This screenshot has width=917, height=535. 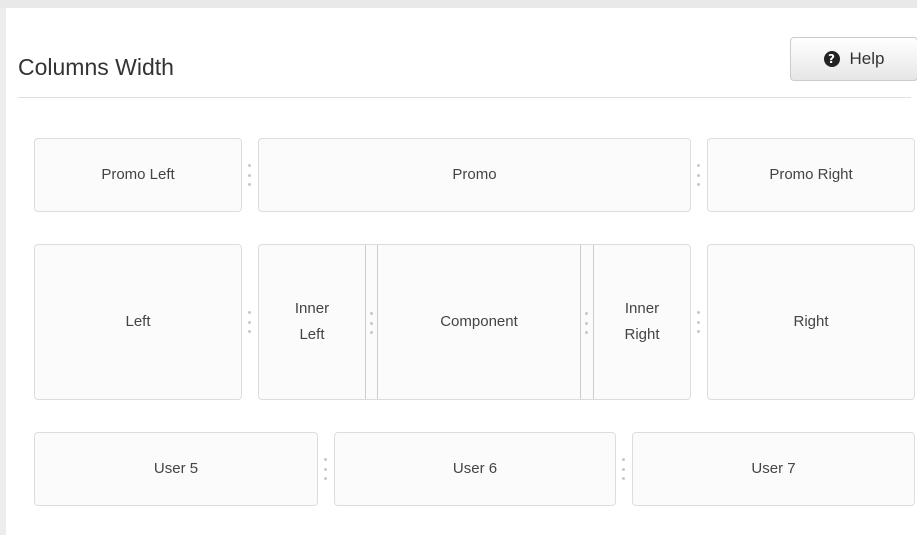 What do you see at coordinates (312, 334) in the screenshot?
I see `inner-left-label-line2: Left` at bounding box center [312, 334].